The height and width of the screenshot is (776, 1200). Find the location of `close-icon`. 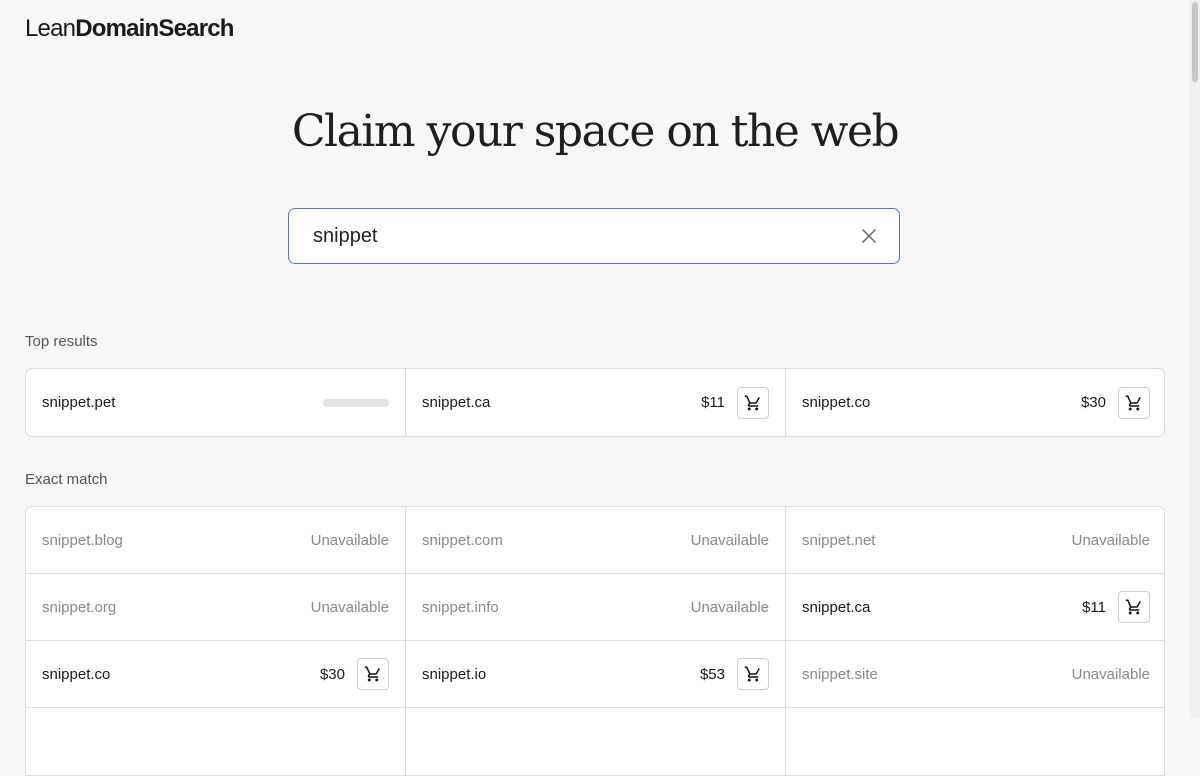

close-icon is located at coordinates (869, 236).